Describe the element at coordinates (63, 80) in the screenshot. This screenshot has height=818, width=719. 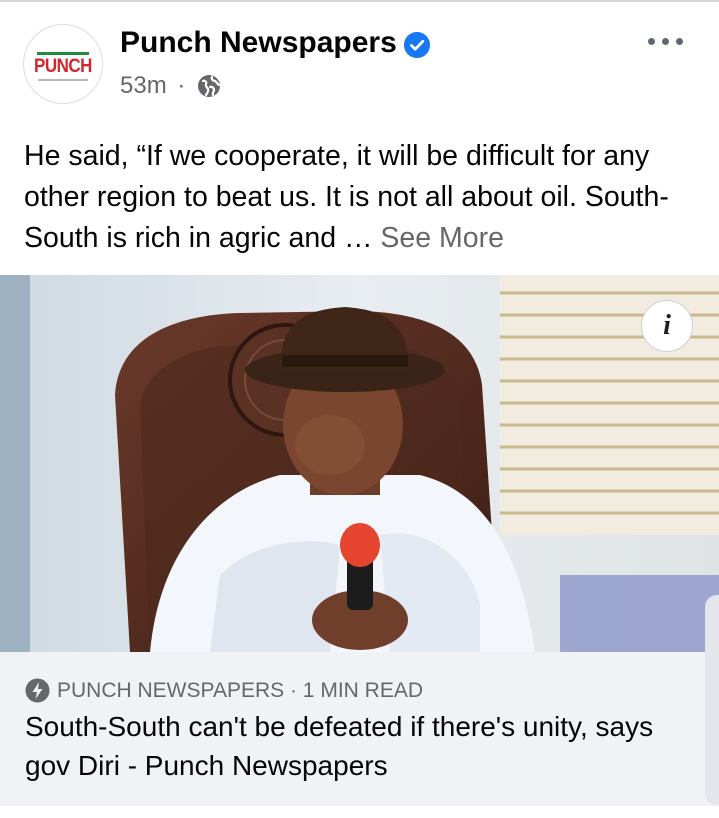
I see `avatar-logo-tagline` at that location.